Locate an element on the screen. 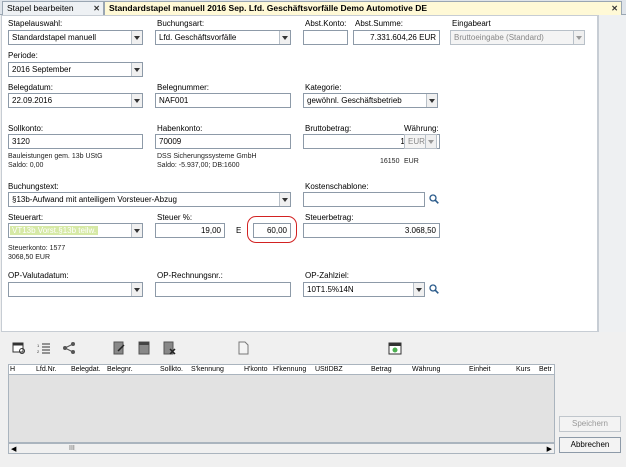 The image size is (626, 467). bruttobetrag-label: Bruttobetrag: is located at coordinates (328, 128).